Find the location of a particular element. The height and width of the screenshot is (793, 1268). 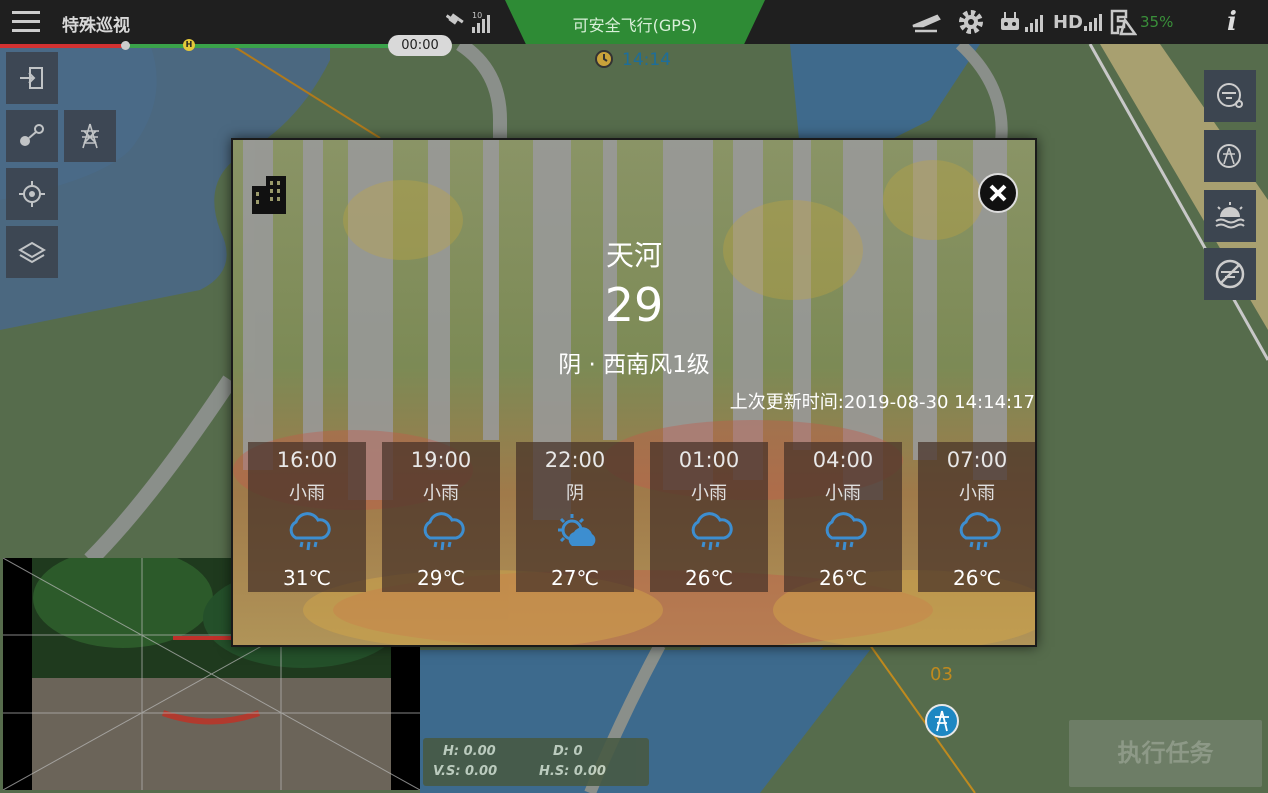

takeoff-icon is located at coordinates (926, 22).